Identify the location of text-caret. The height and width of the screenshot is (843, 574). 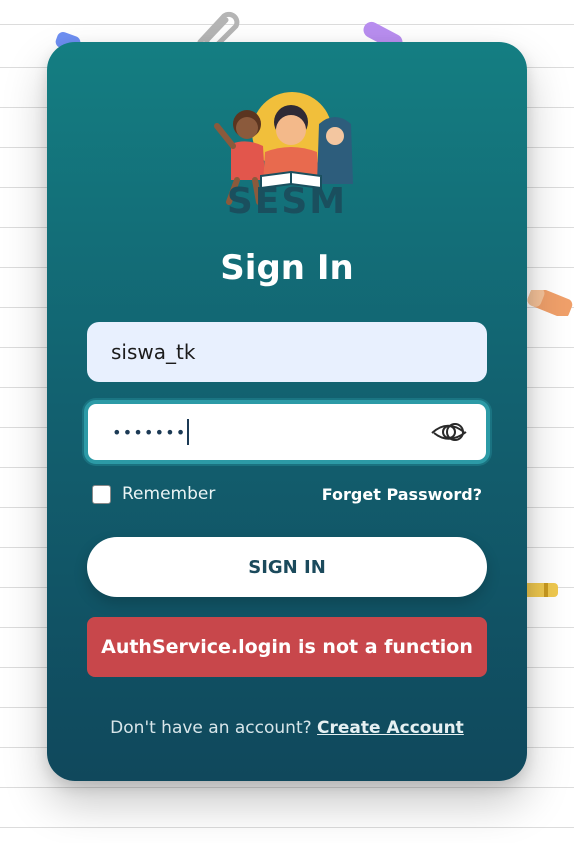
(188, 432).